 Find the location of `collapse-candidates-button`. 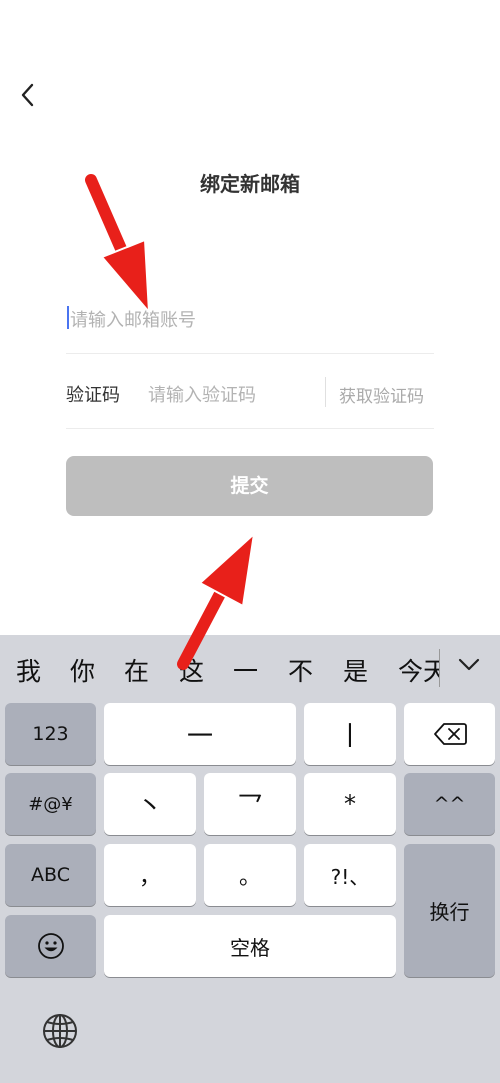

collapse-candidates-button is located at coordinates (469, 665).